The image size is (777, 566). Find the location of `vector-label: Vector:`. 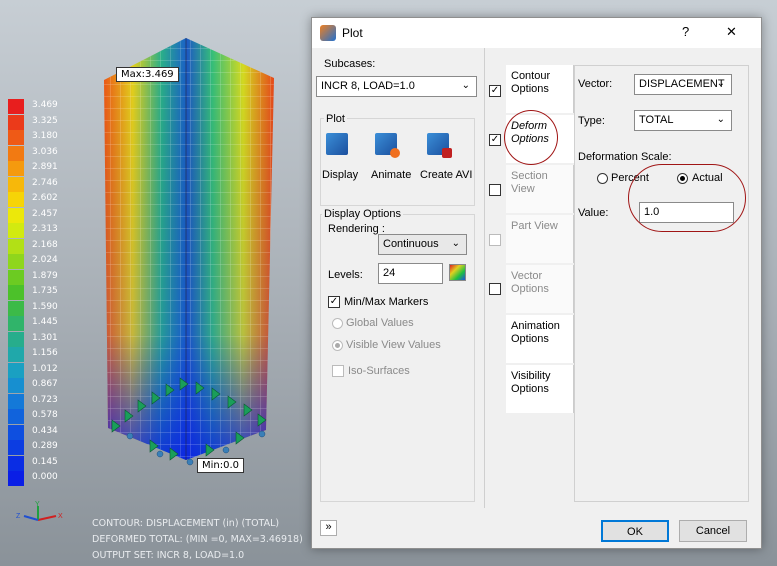

vector-label: Vector: is located at coordinates (595, 84).